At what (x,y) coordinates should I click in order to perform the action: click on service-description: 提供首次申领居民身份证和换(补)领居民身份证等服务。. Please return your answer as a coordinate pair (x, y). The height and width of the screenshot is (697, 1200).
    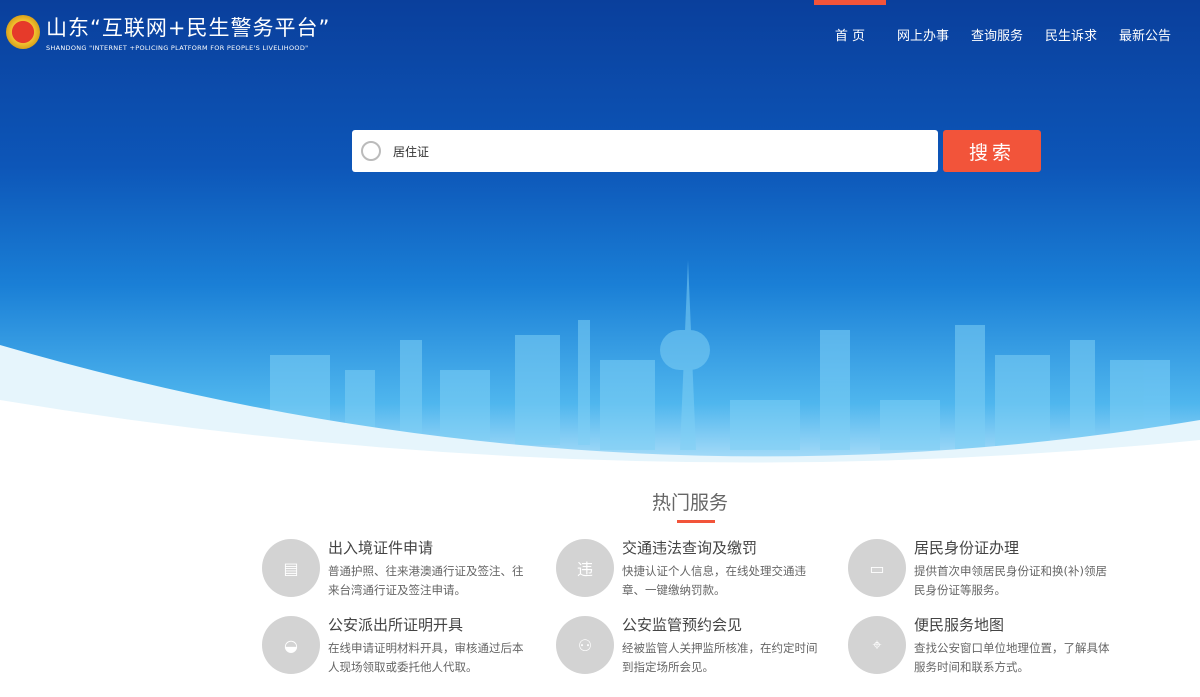
    Looking at the image, I should click on (1010, 580).